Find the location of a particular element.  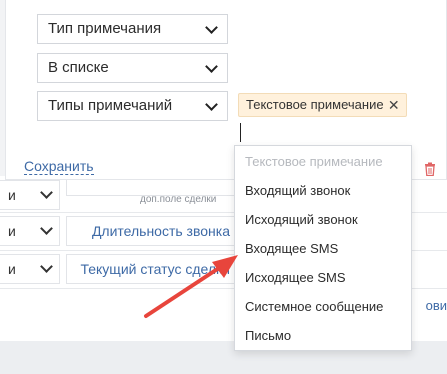

dropdown-option: Письмо is located at coordinates (268, 335).